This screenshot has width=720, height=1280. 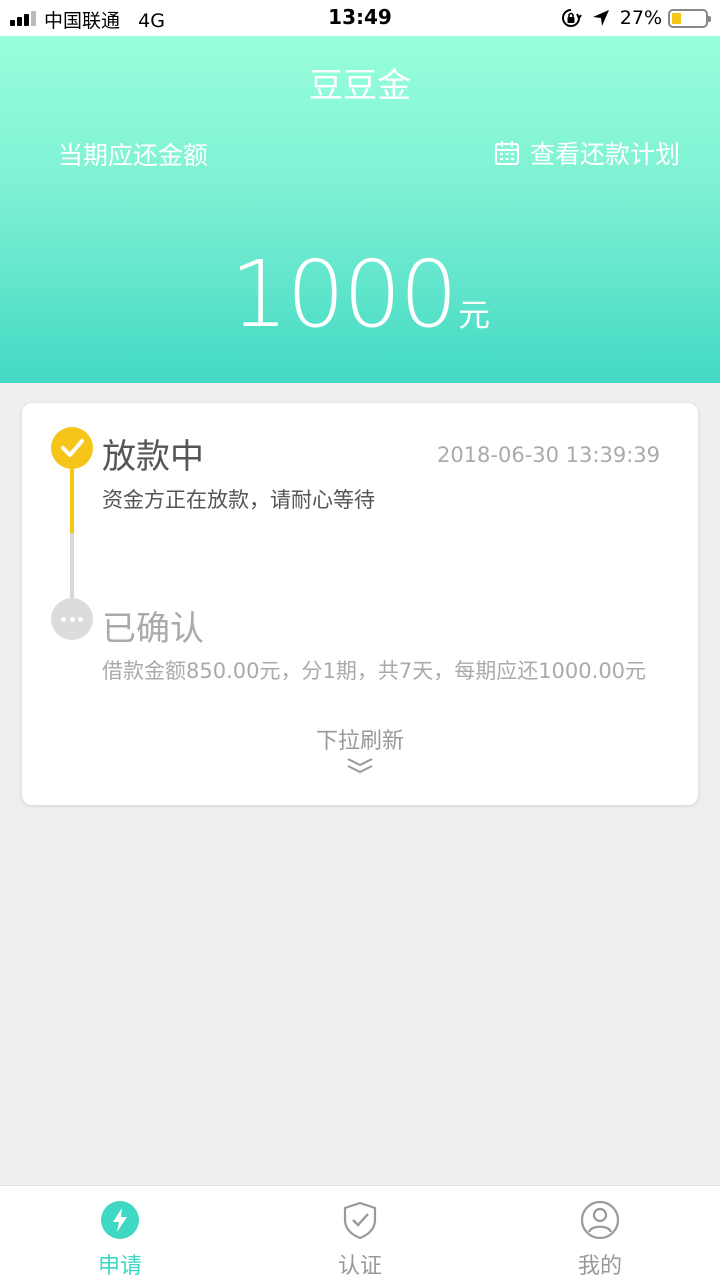 What do you see at coordinates (676, 18) in the screenshot?
I see `battery-fill` at bounding box center [676, 18].